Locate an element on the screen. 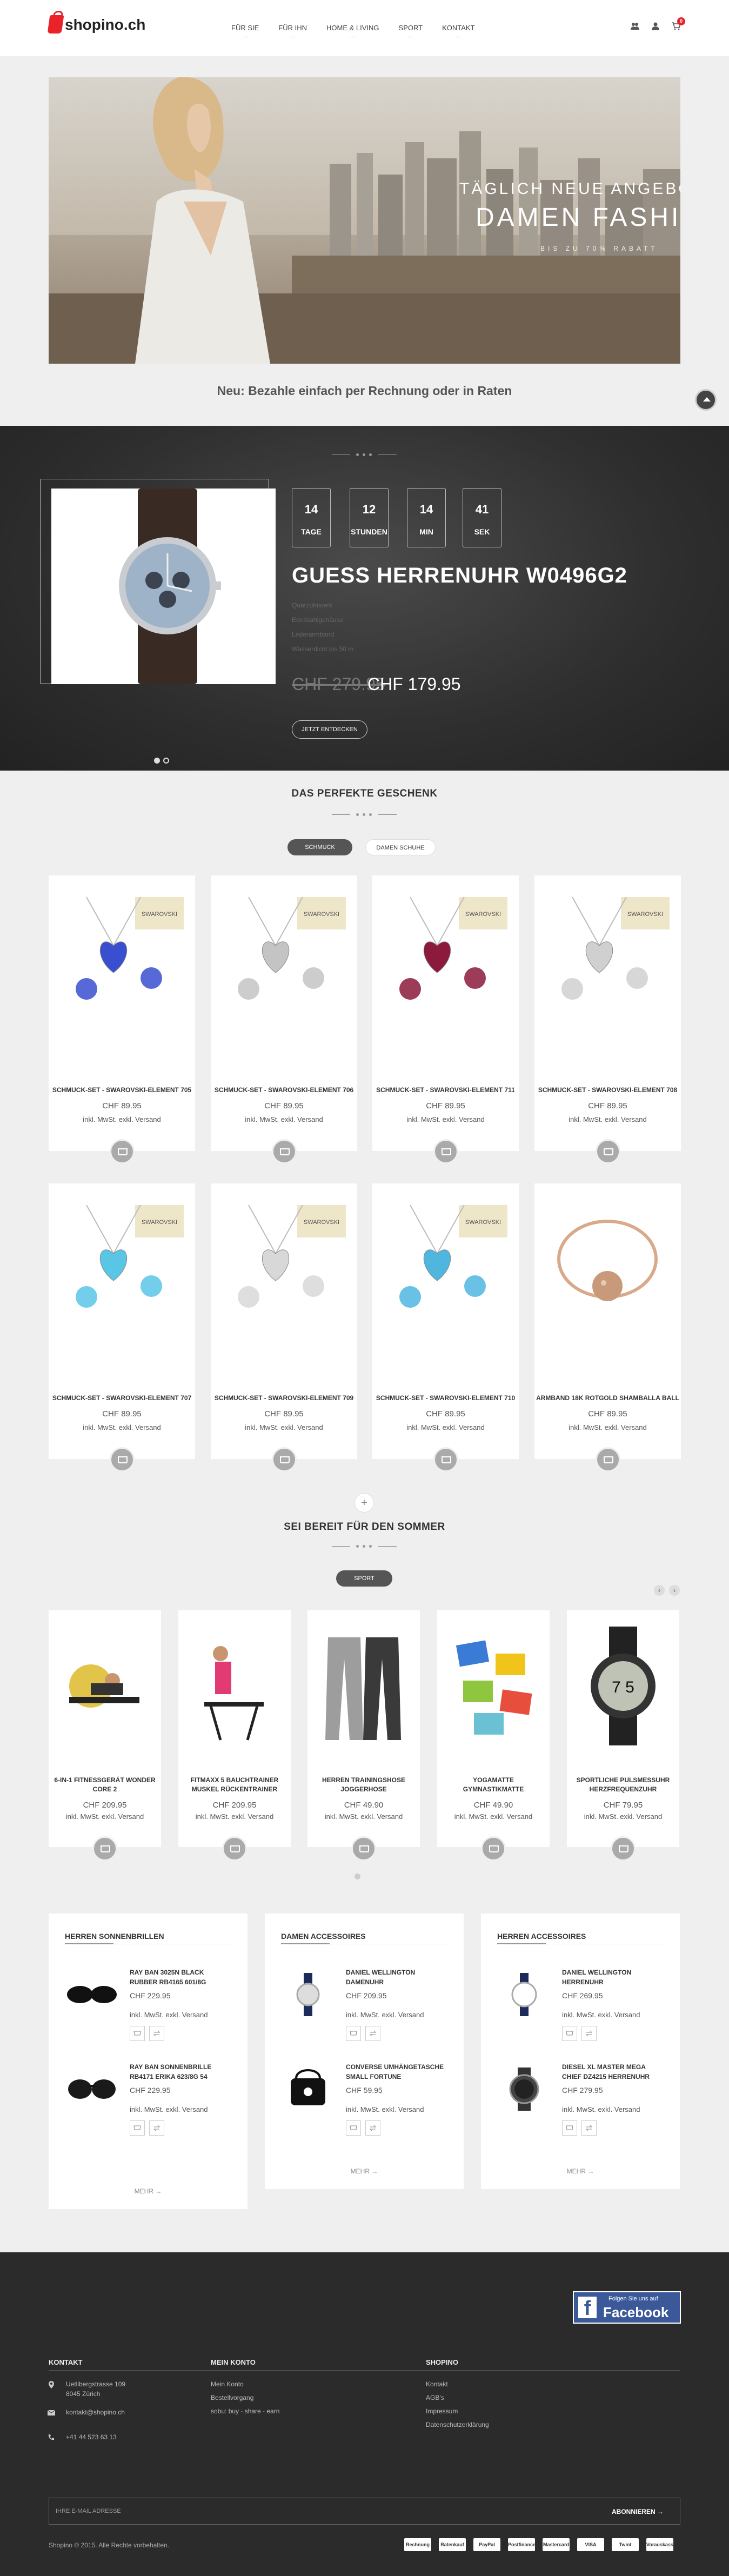  footer-link-mein-konto: Mein Konto is located at coordinates (227, 2384).